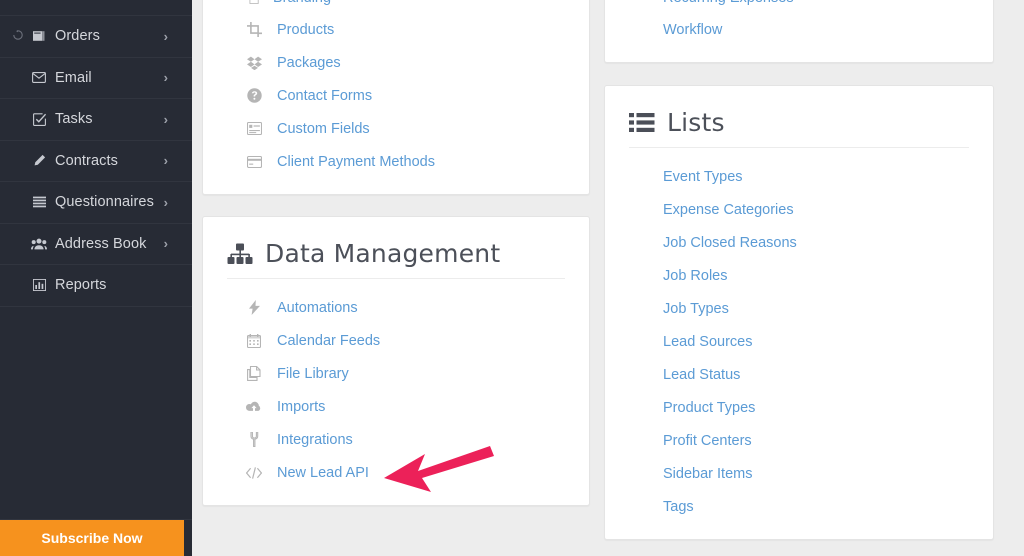 This screenshot has height=556, width=1024. I want to click on sidebar-item-reports: Reports, so click(96, 286).